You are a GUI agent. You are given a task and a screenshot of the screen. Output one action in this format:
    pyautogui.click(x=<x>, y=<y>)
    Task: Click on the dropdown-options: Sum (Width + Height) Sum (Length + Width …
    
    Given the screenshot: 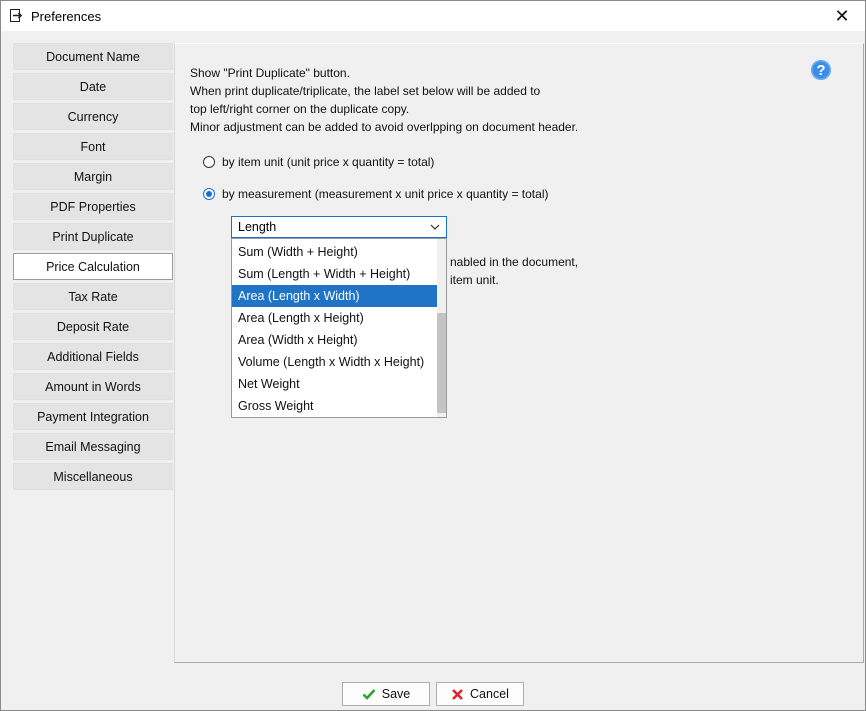 What is the action you would take?
    pyautogui.click(x=335, y=329)
    